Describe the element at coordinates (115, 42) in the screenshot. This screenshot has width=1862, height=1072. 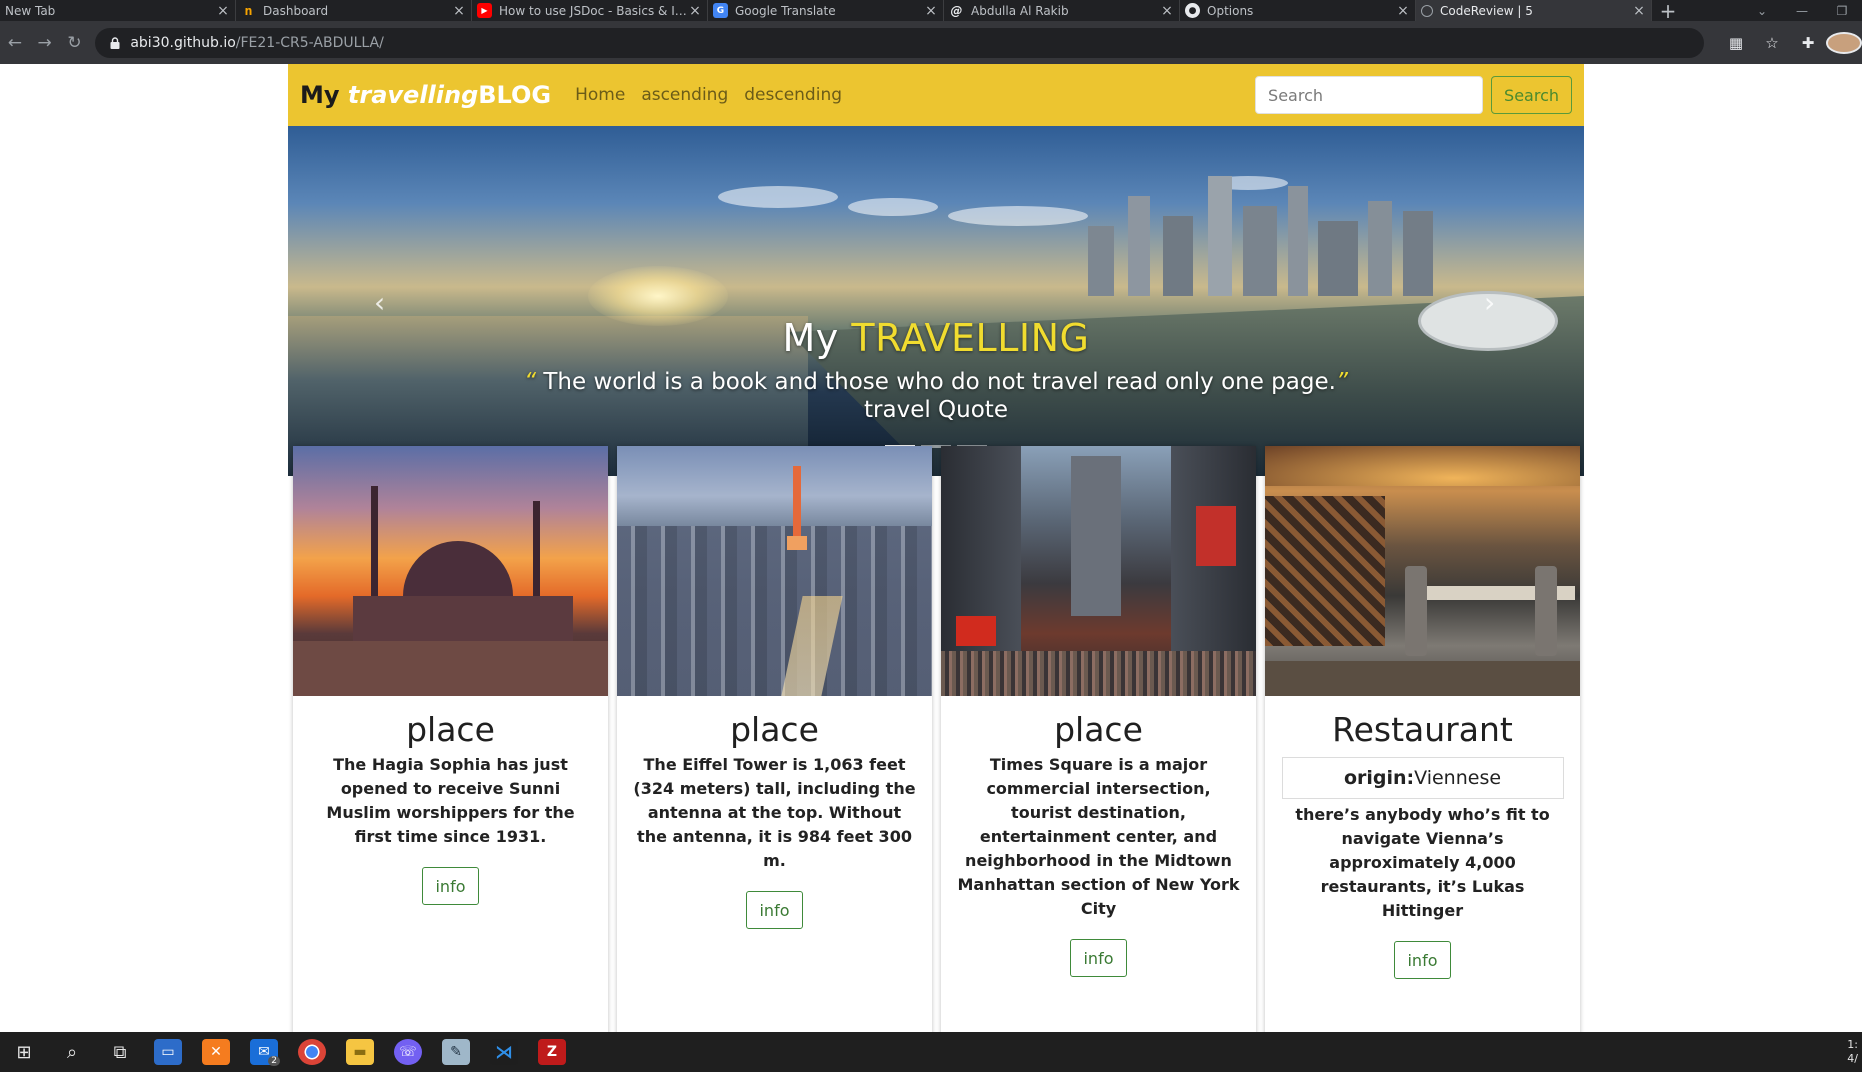
I see `lock-icon` at that location.